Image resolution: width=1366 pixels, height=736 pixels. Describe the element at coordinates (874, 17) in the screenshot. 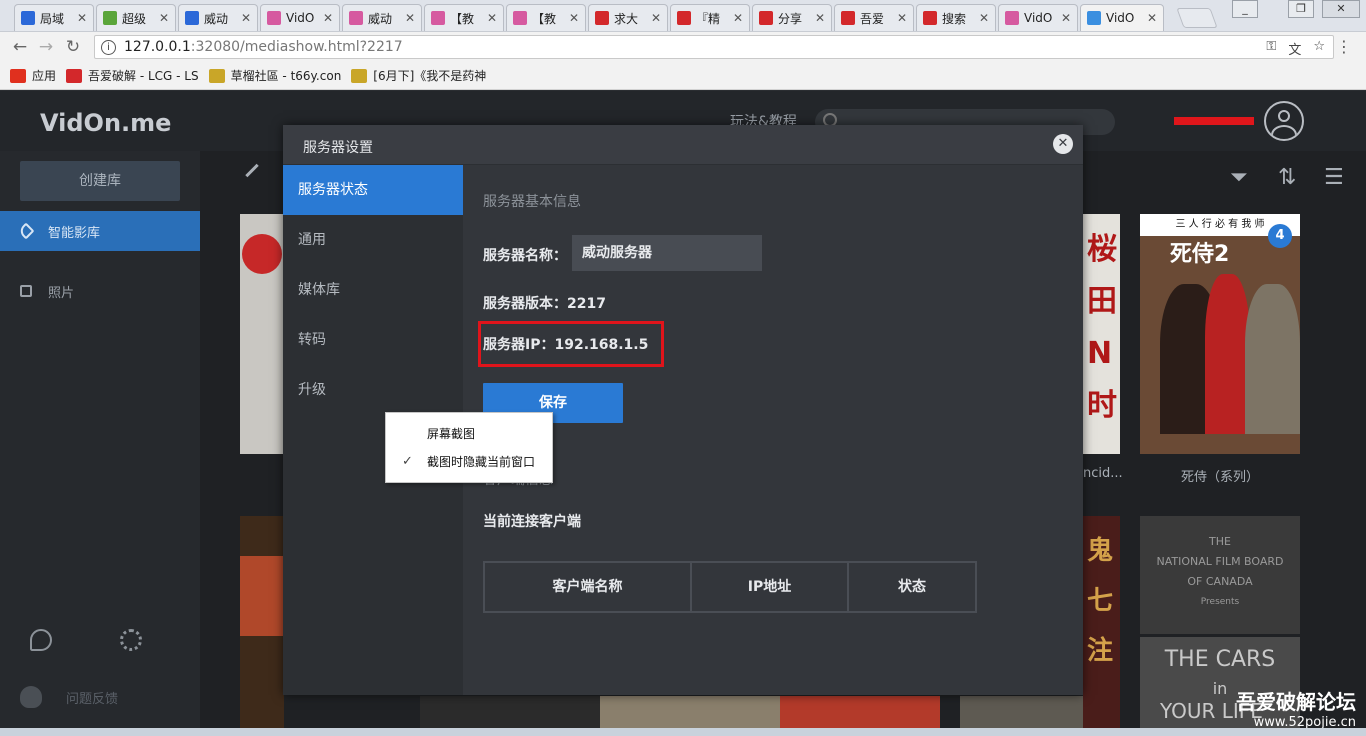

I see `browser-tab: 吾爱 ✕` at that location.